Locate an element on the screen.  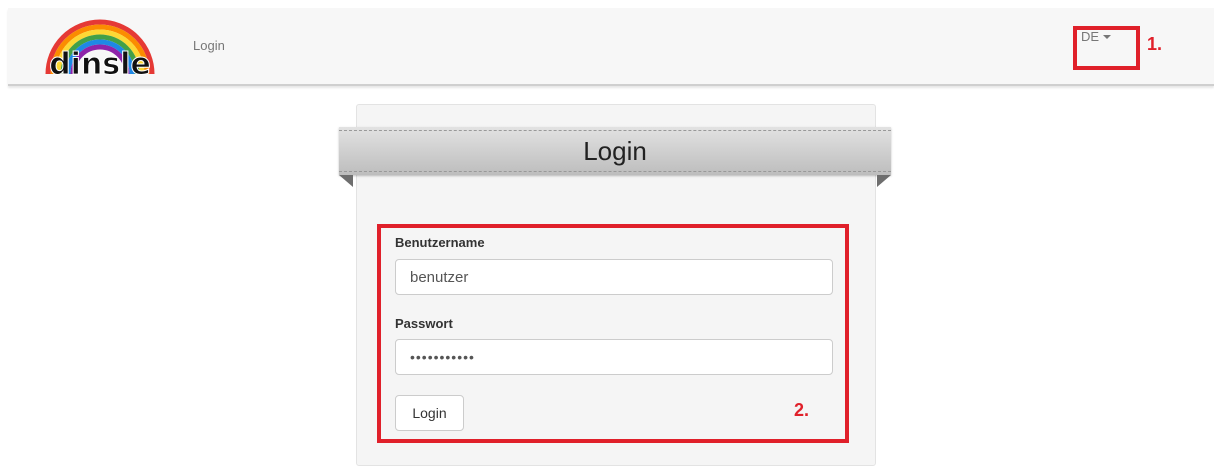
annotation-label-2: 2. is located at coordinates (802, 410).